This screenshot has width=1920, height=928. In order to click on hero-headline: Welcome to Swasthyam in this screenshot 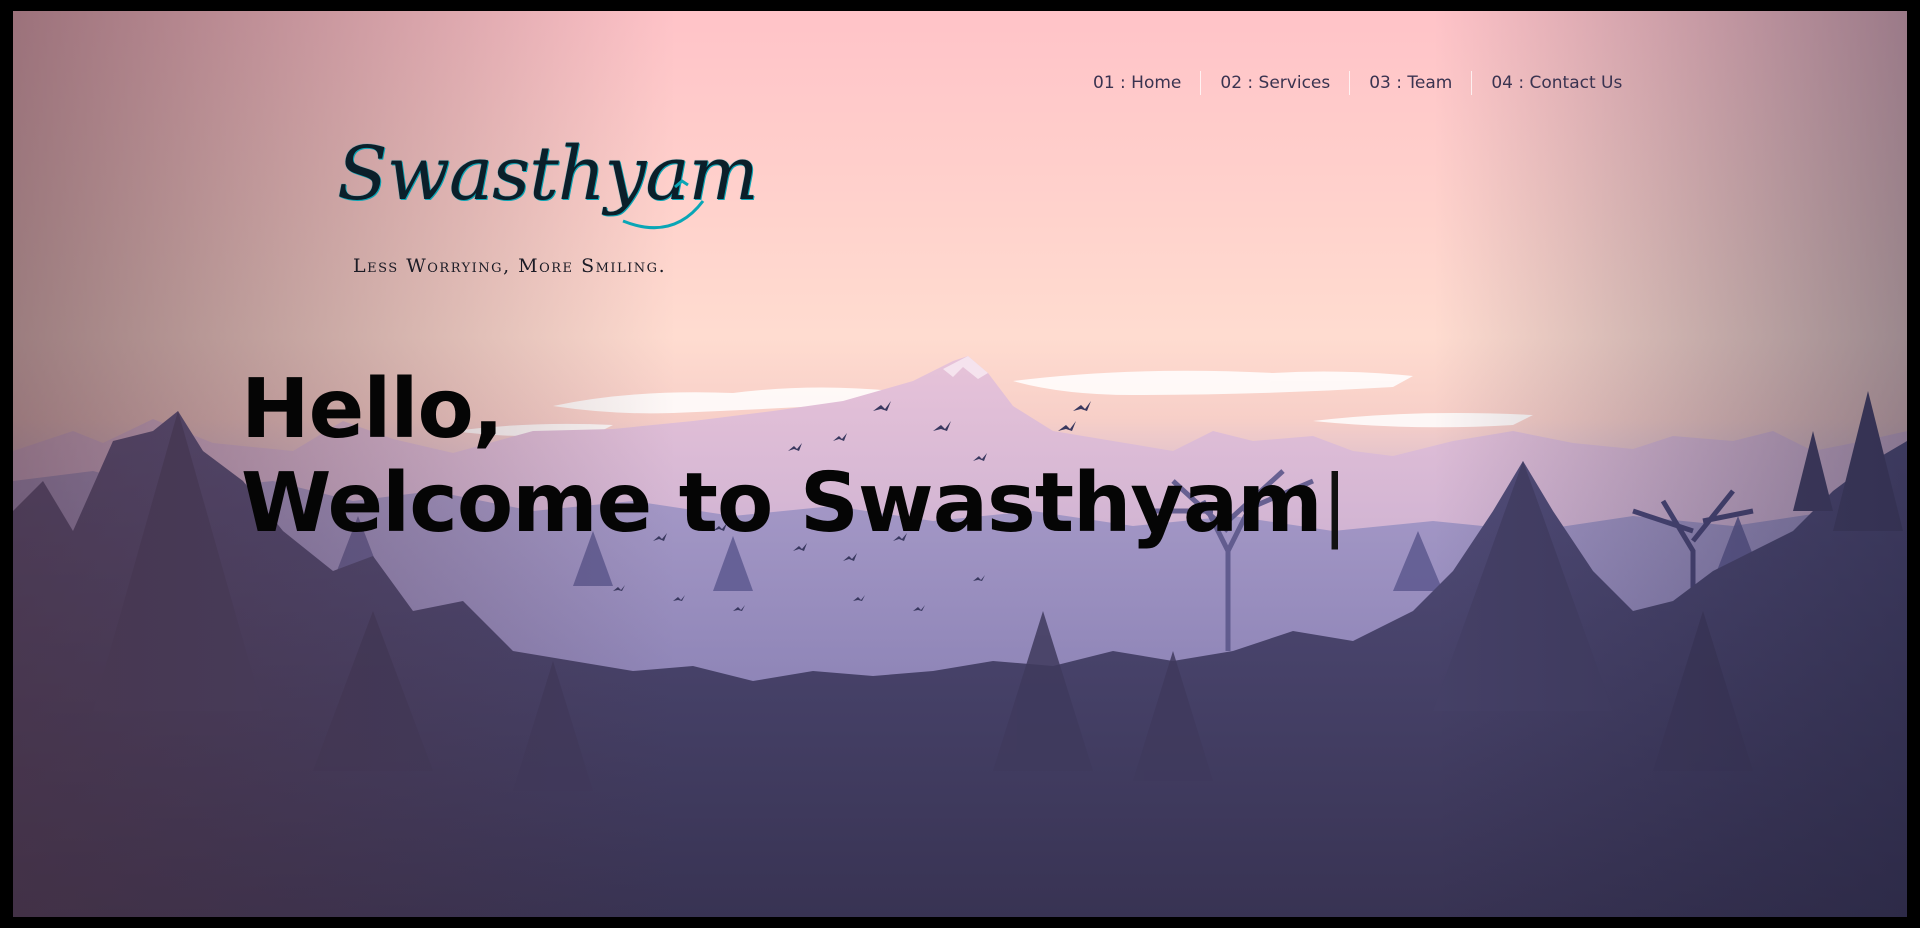, I will do `click(782, 503)`.